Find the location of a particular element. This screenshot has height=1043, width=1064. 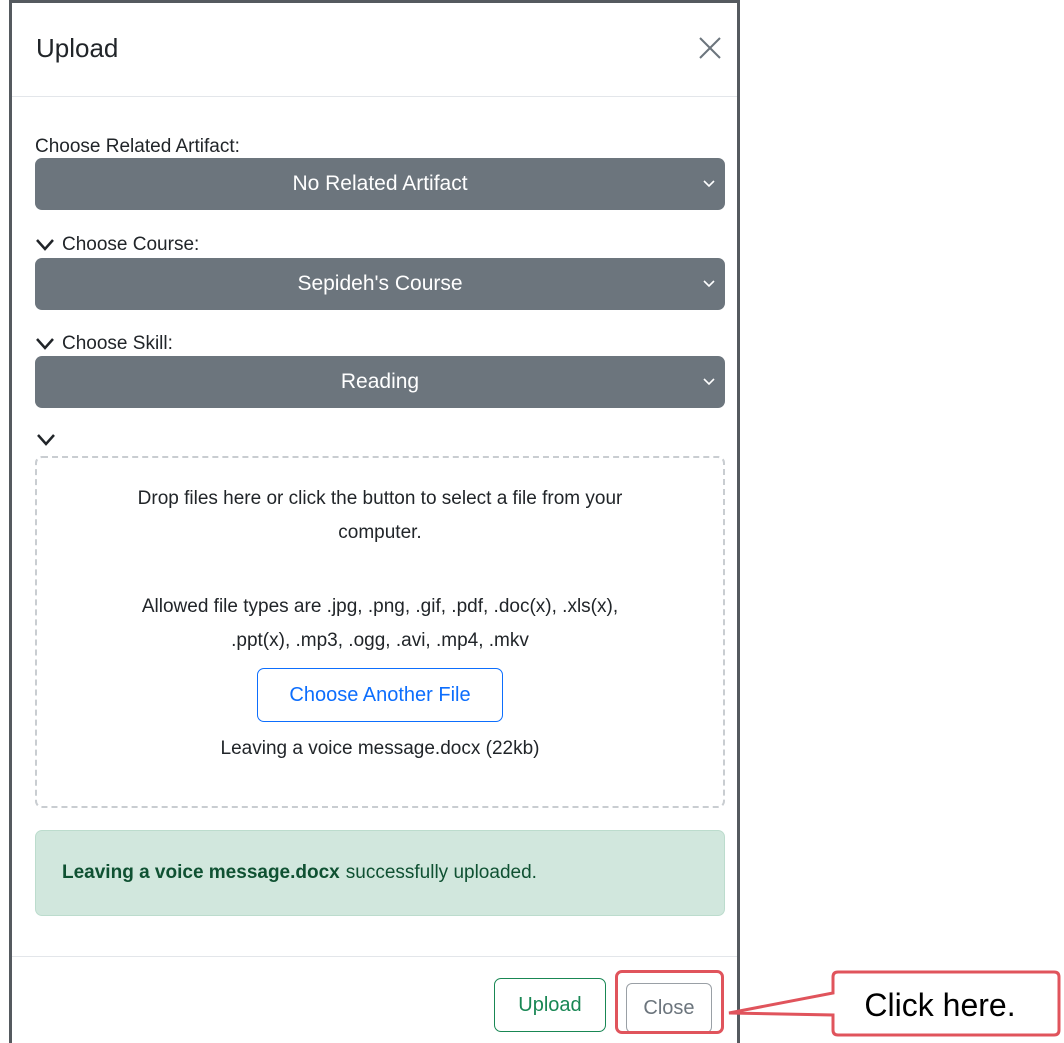

skill-select: Reading is located at coordinates (380, 382).